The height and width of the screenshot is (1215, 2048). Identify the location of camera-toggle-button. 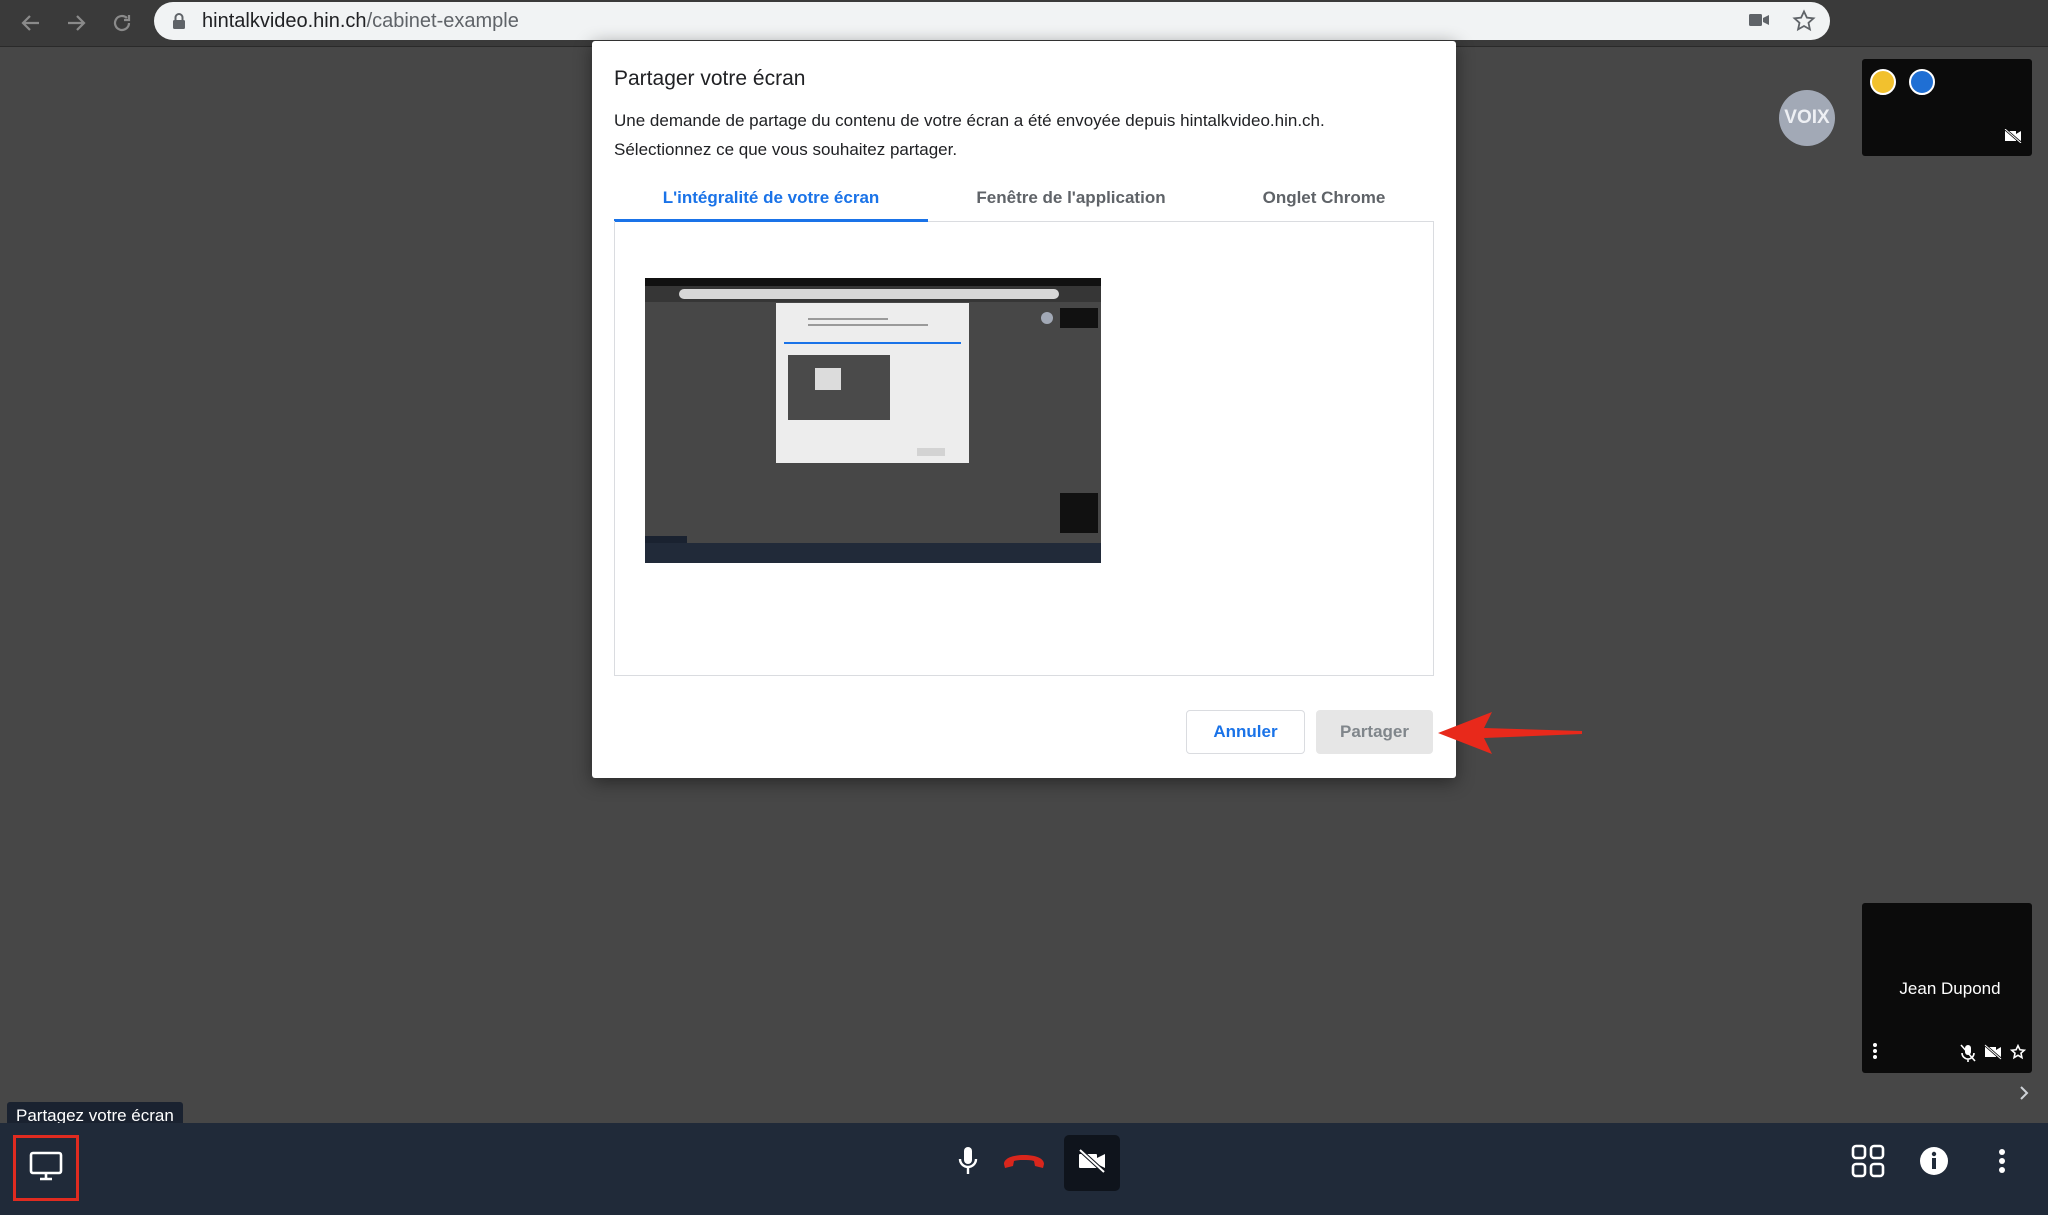
(1092, 1163).